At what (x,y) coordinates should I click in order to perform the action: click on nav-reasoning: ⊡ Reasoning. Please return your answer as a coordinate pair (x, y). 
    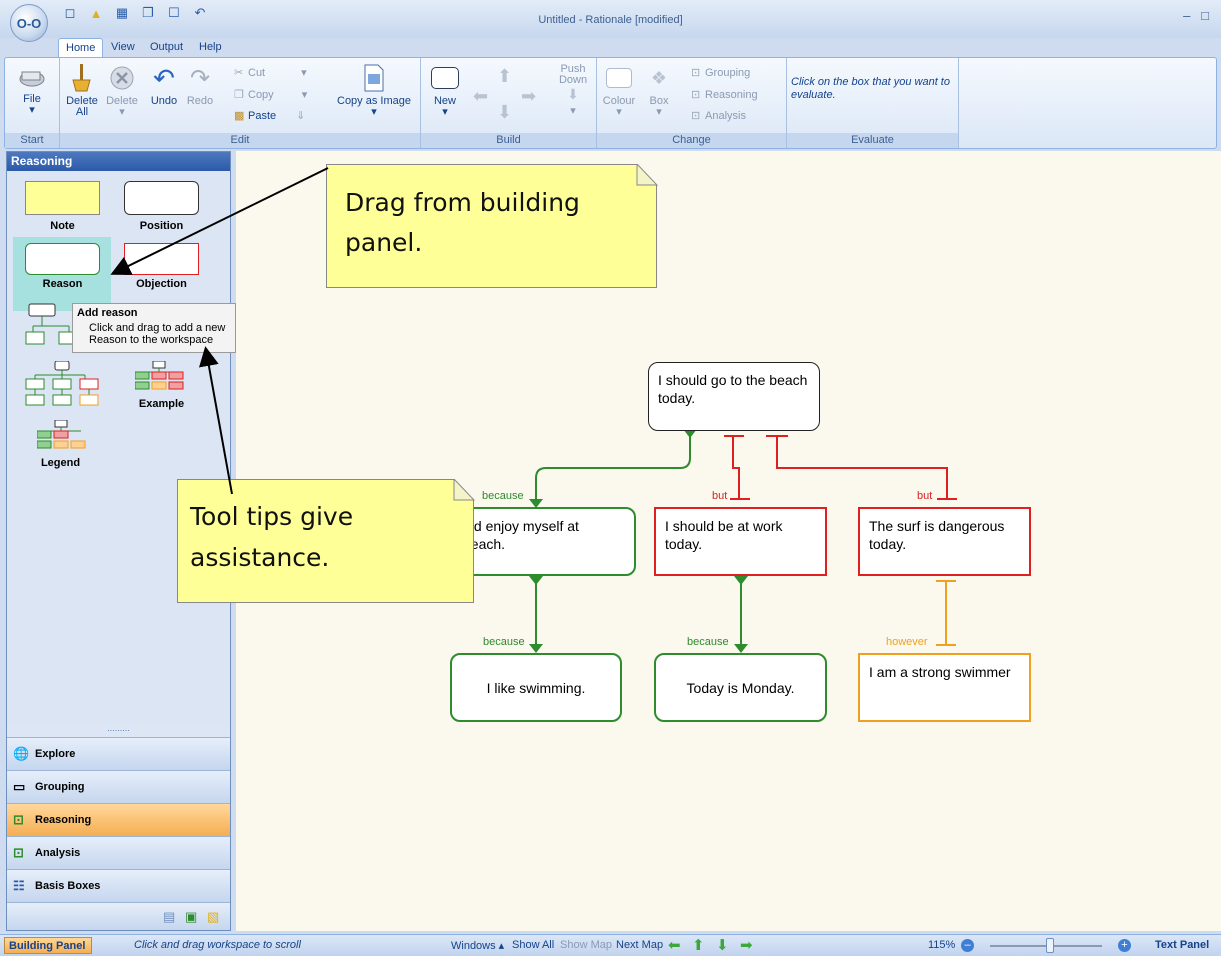
    Looking at the image, I should click on (118, 819).